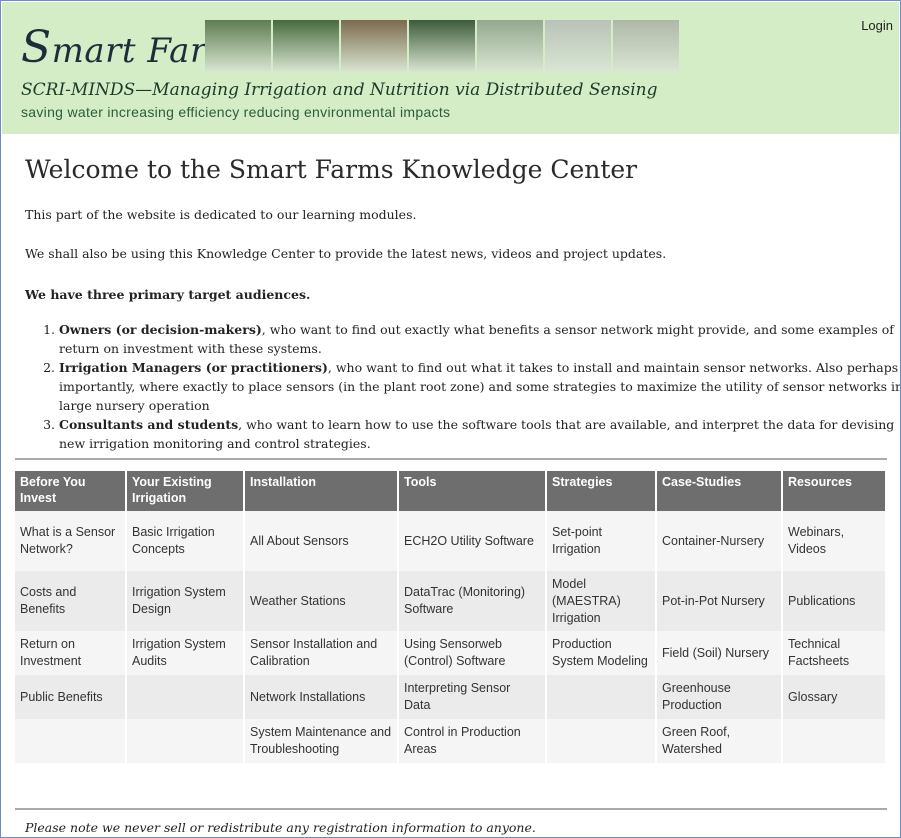 This screenshot has width=901, height=838. What do you see at coordinates (472, 491) in the screenshot?
I see `col-header-tools: Tools` at bounding box center [472, 491].